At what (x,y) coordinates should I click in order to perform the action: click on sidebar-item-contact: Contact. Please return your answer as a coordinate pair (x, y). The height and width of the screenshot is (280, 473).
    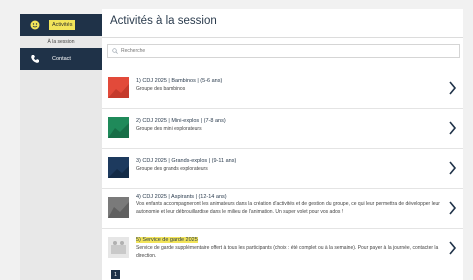
    Looking at the image, I should click on (61, 59).